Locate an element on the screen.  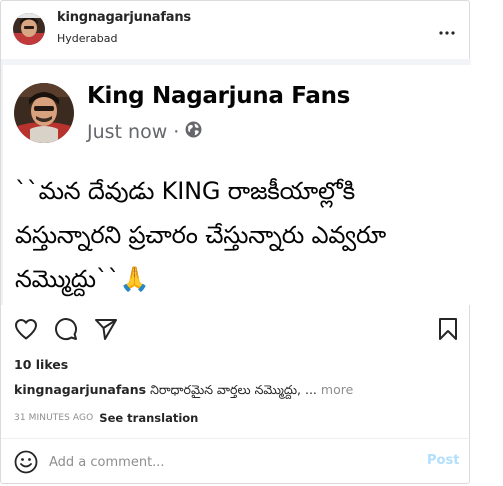
comment-bubble-icon is located at coordinates (66, 331).